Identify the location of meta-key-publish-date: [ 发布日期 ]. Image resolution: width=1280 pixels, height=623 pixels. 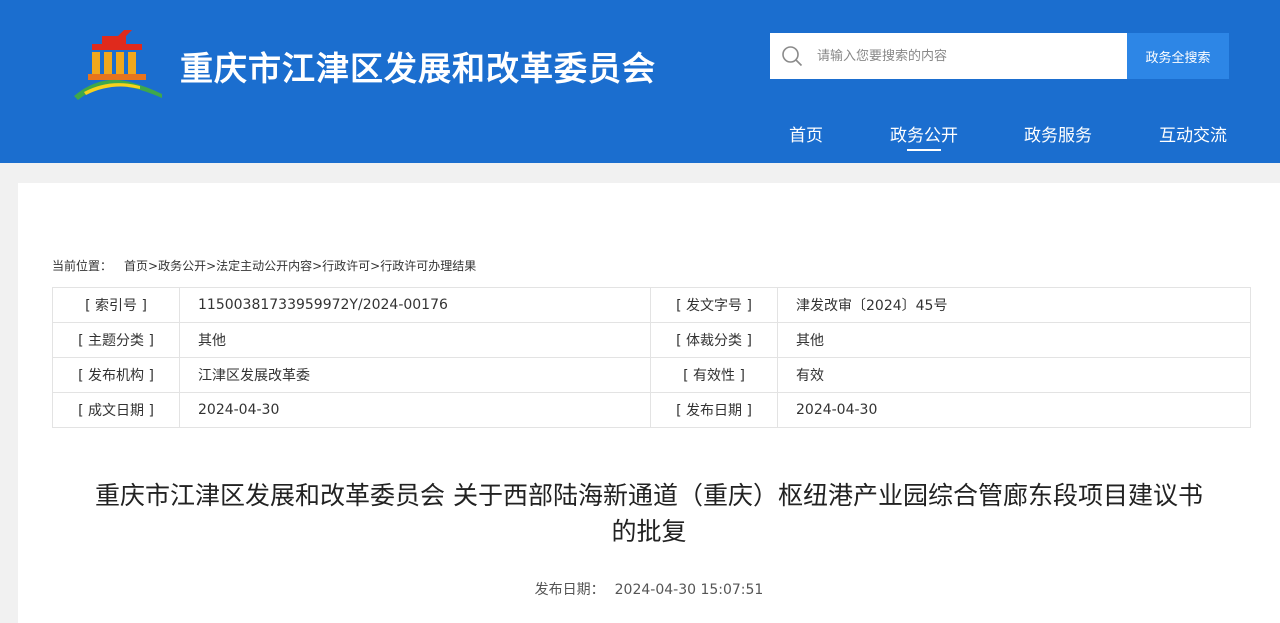
(714, 410).